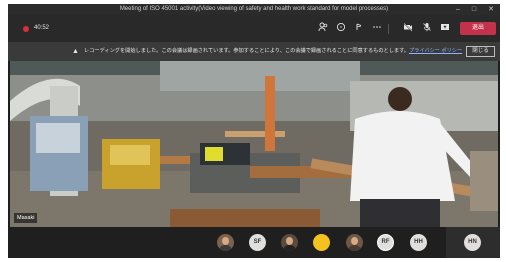 The image size is (506, 262). What do you see at coordinates (75, 51) in the screenshot?
I see `warning-icon: ▲` at bounding box center [75, 51].